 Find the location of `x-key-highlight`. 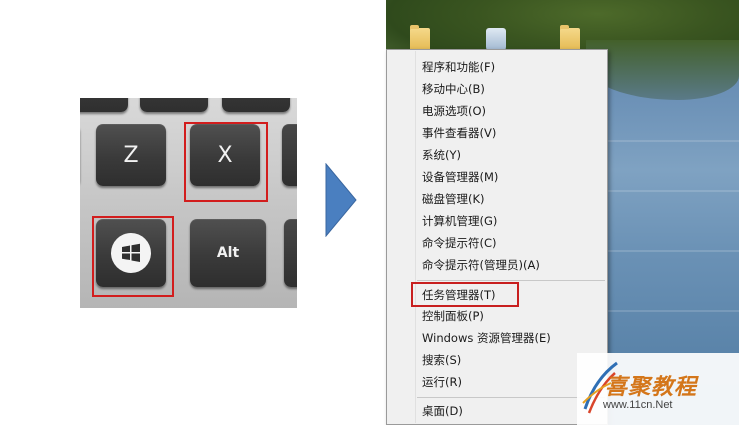

x-key-highlight is located at coordinates (226, 162).